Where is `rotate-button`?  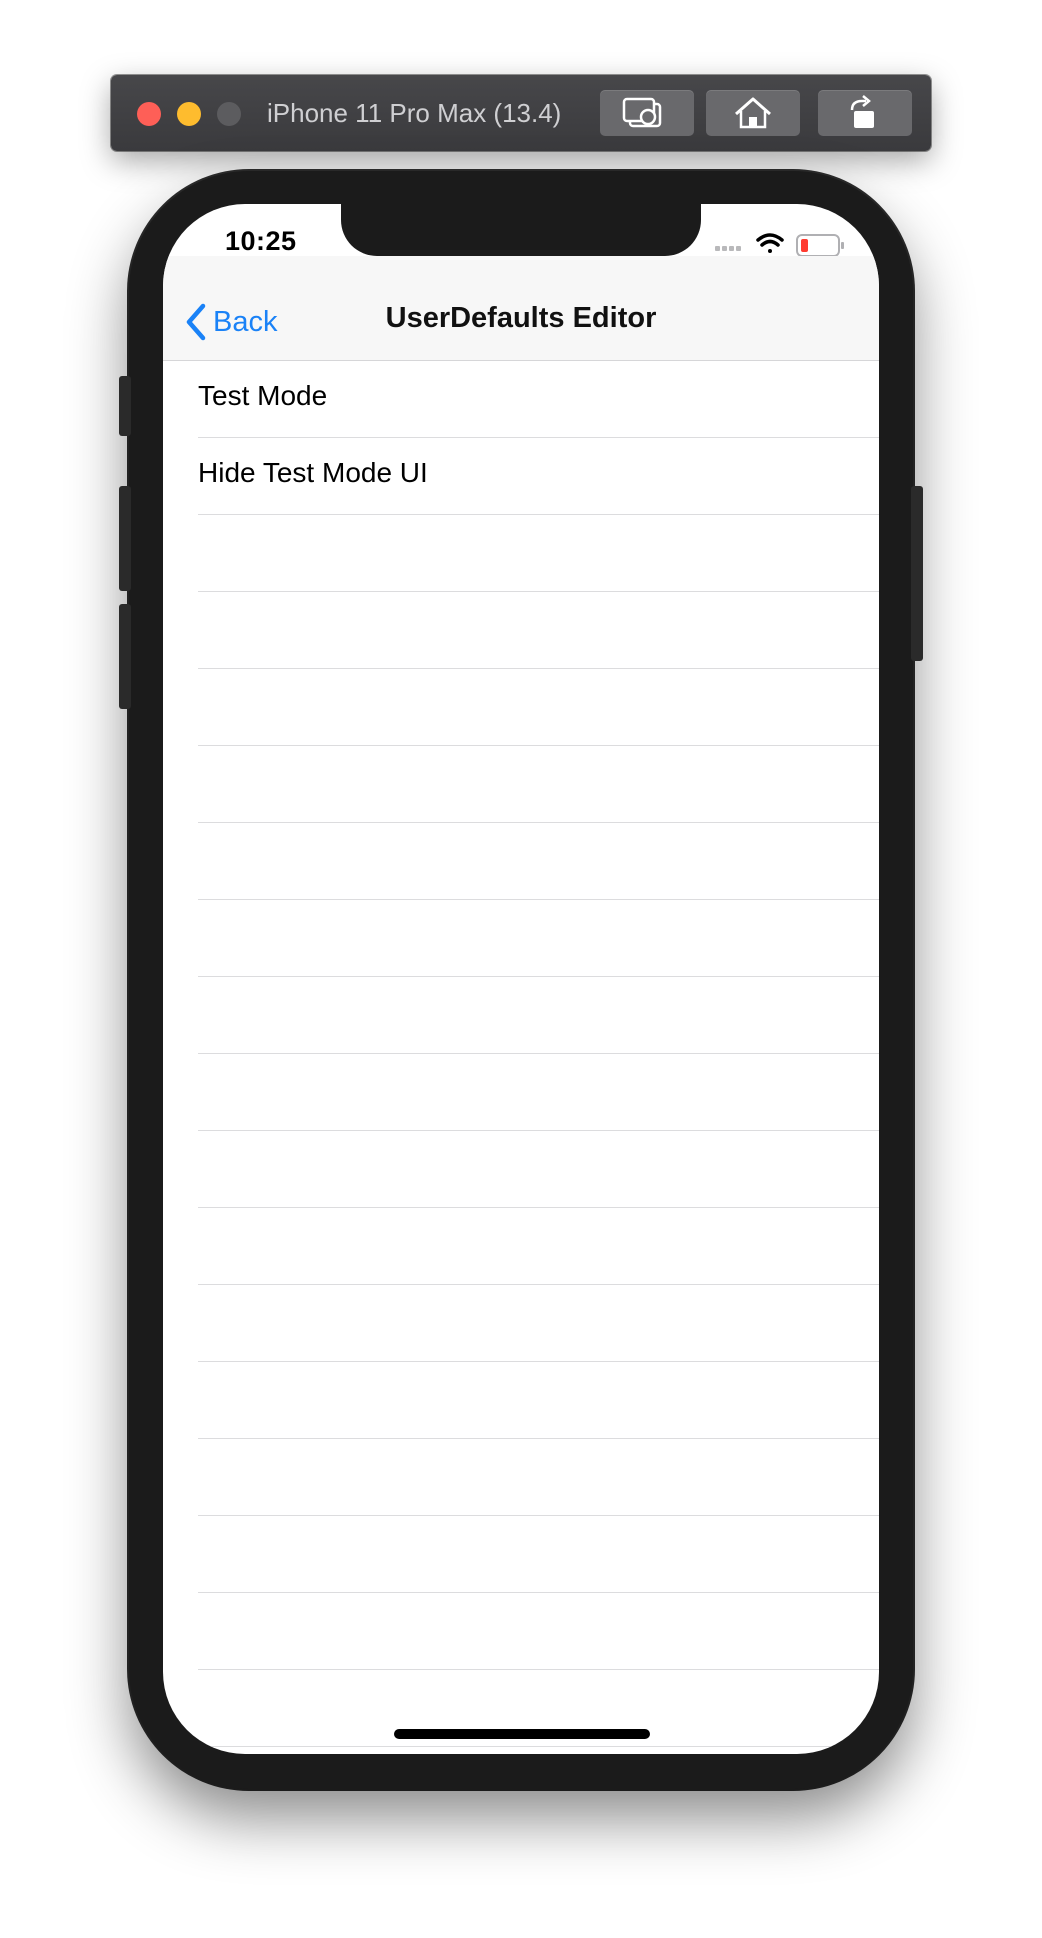
rotate-button is located at coordinates (865, 113).